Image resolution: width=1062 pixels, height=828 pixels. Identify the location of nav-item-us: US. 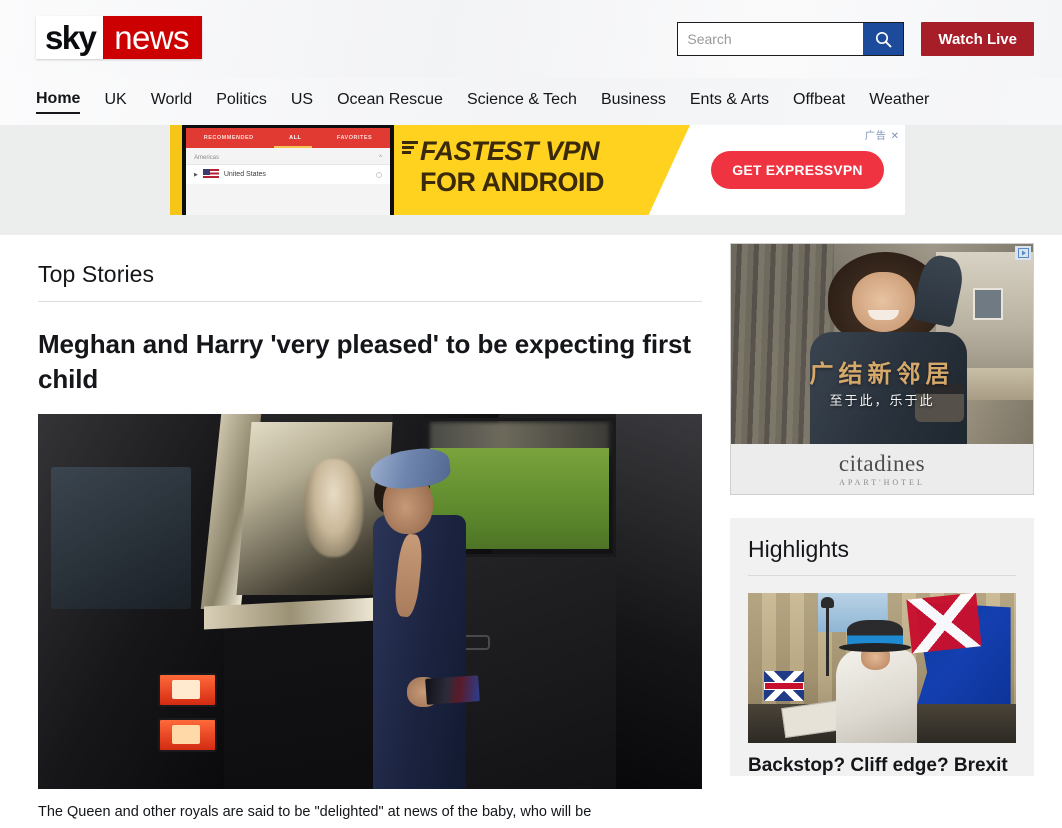
(302, 102).